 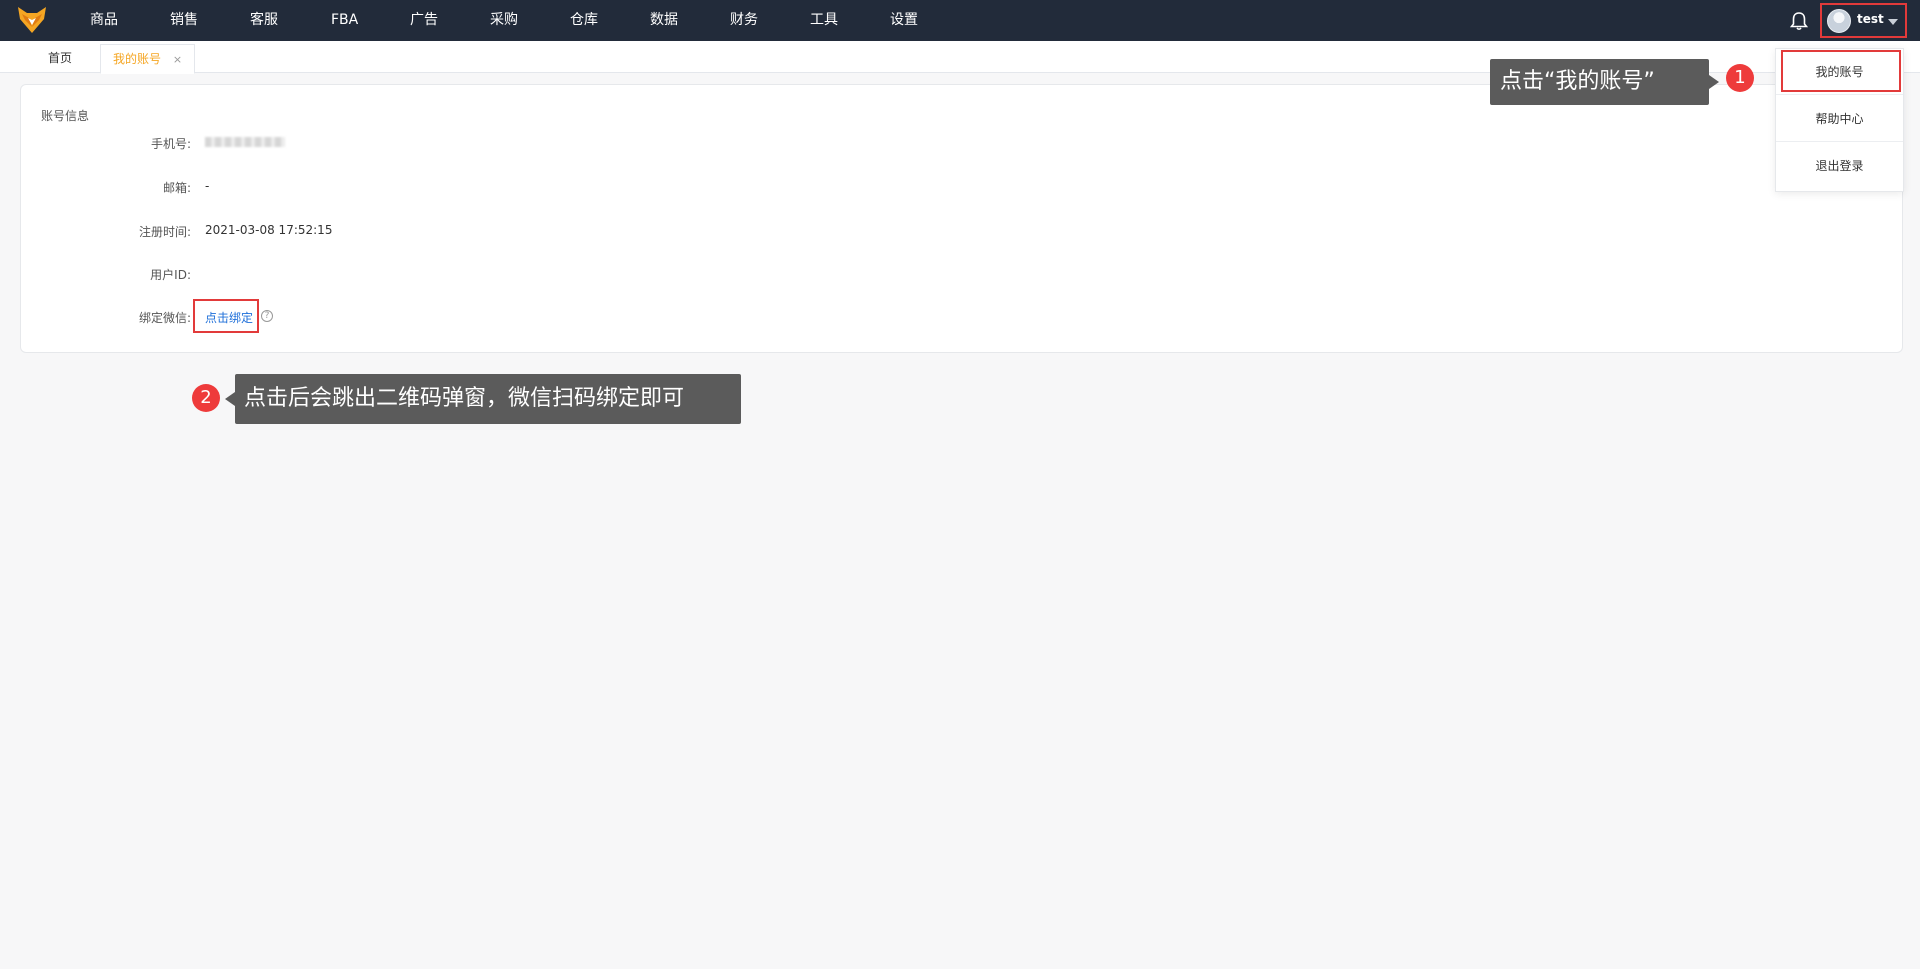 I want to click on nav-item-tools: 工具, so click(x=824, y=20).